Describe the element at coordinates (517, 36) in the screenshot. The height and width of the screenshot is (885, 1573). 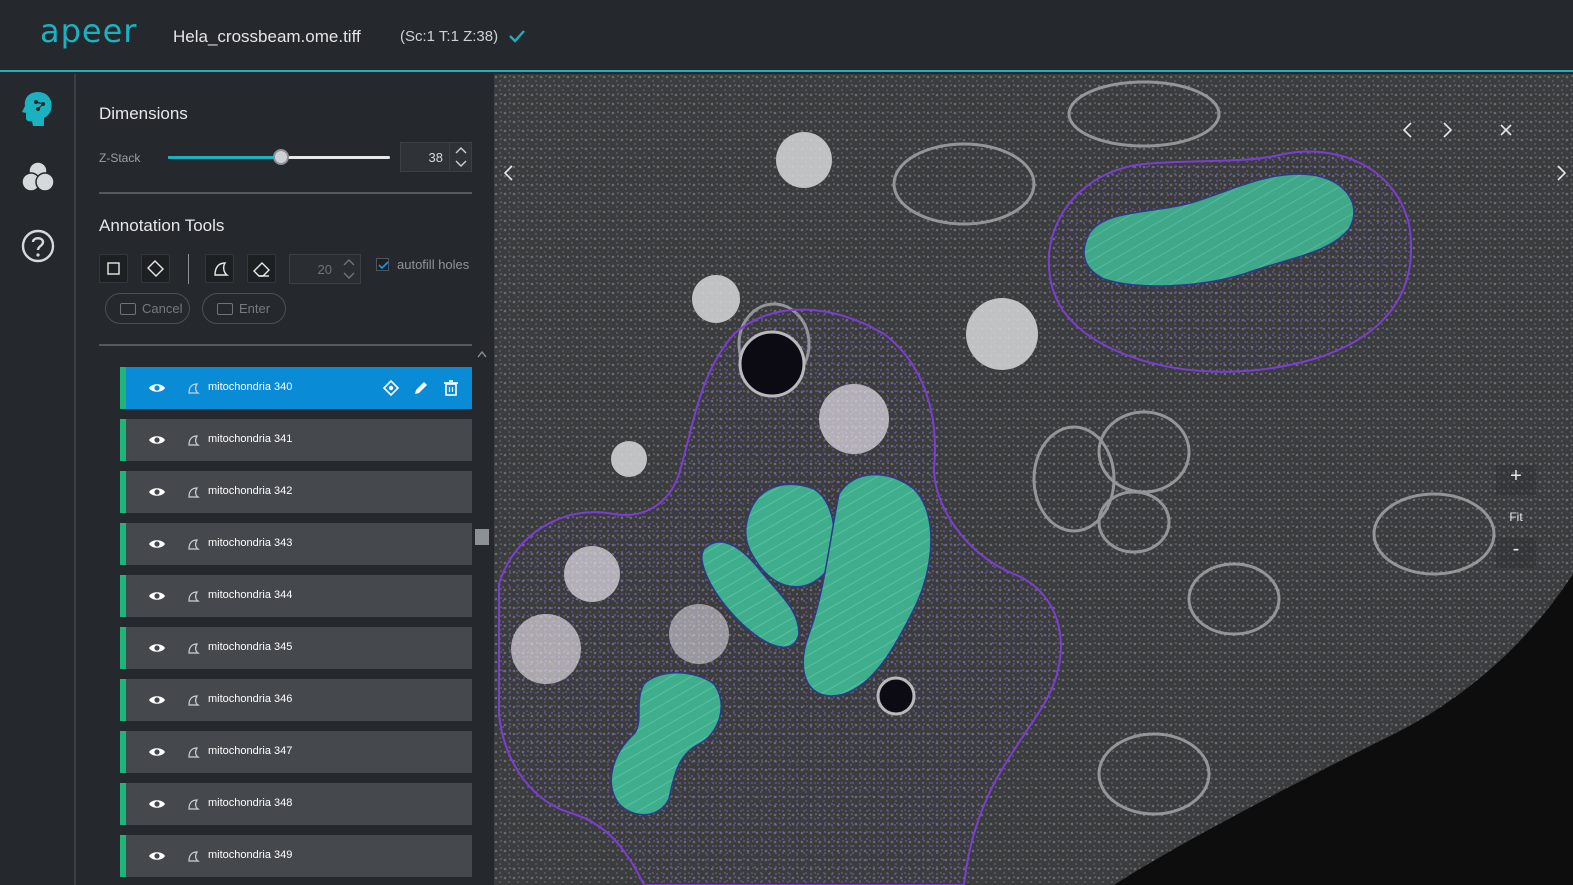
I see `check-icon` at that location.